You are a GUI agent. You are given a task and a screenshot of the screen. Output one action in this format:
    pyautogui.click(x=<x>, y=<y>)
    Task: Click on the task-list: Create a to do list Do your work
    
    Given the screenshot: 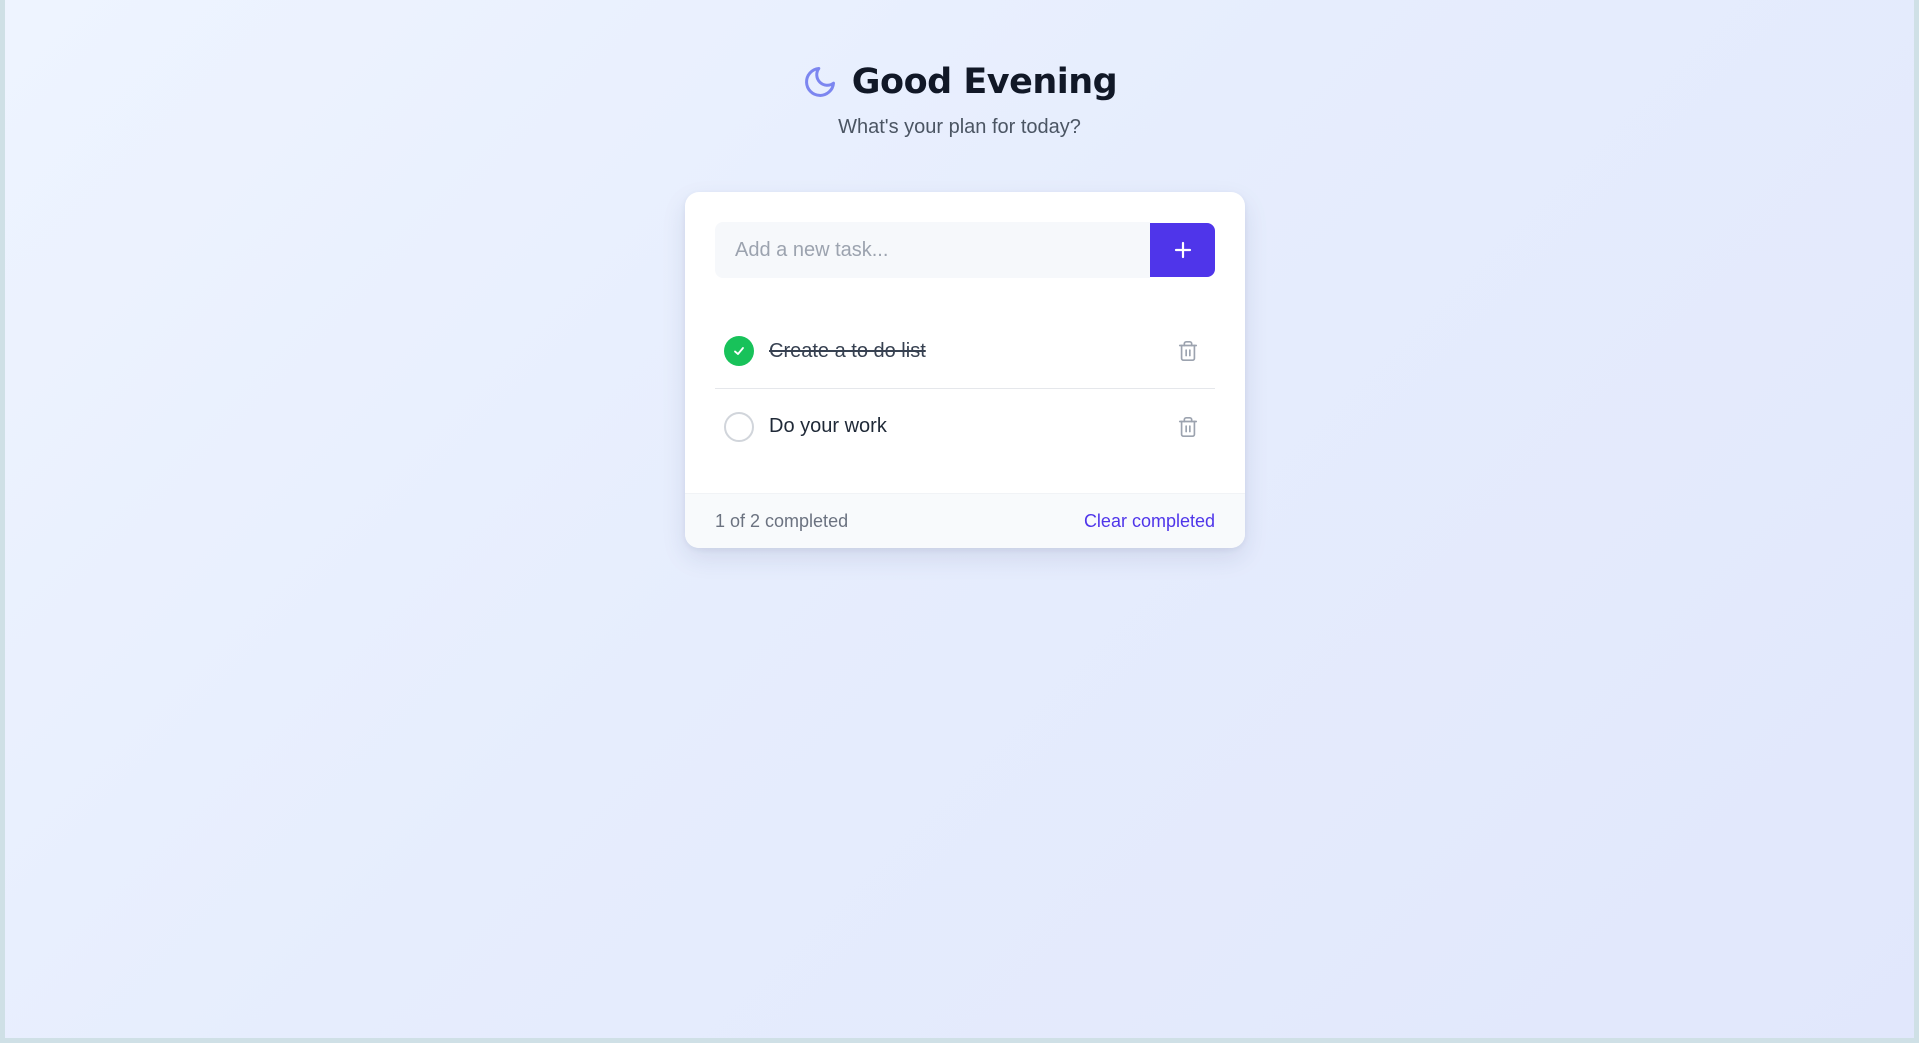 What is the action you would take?
    pyautogui.click(x=965, y=389)
    